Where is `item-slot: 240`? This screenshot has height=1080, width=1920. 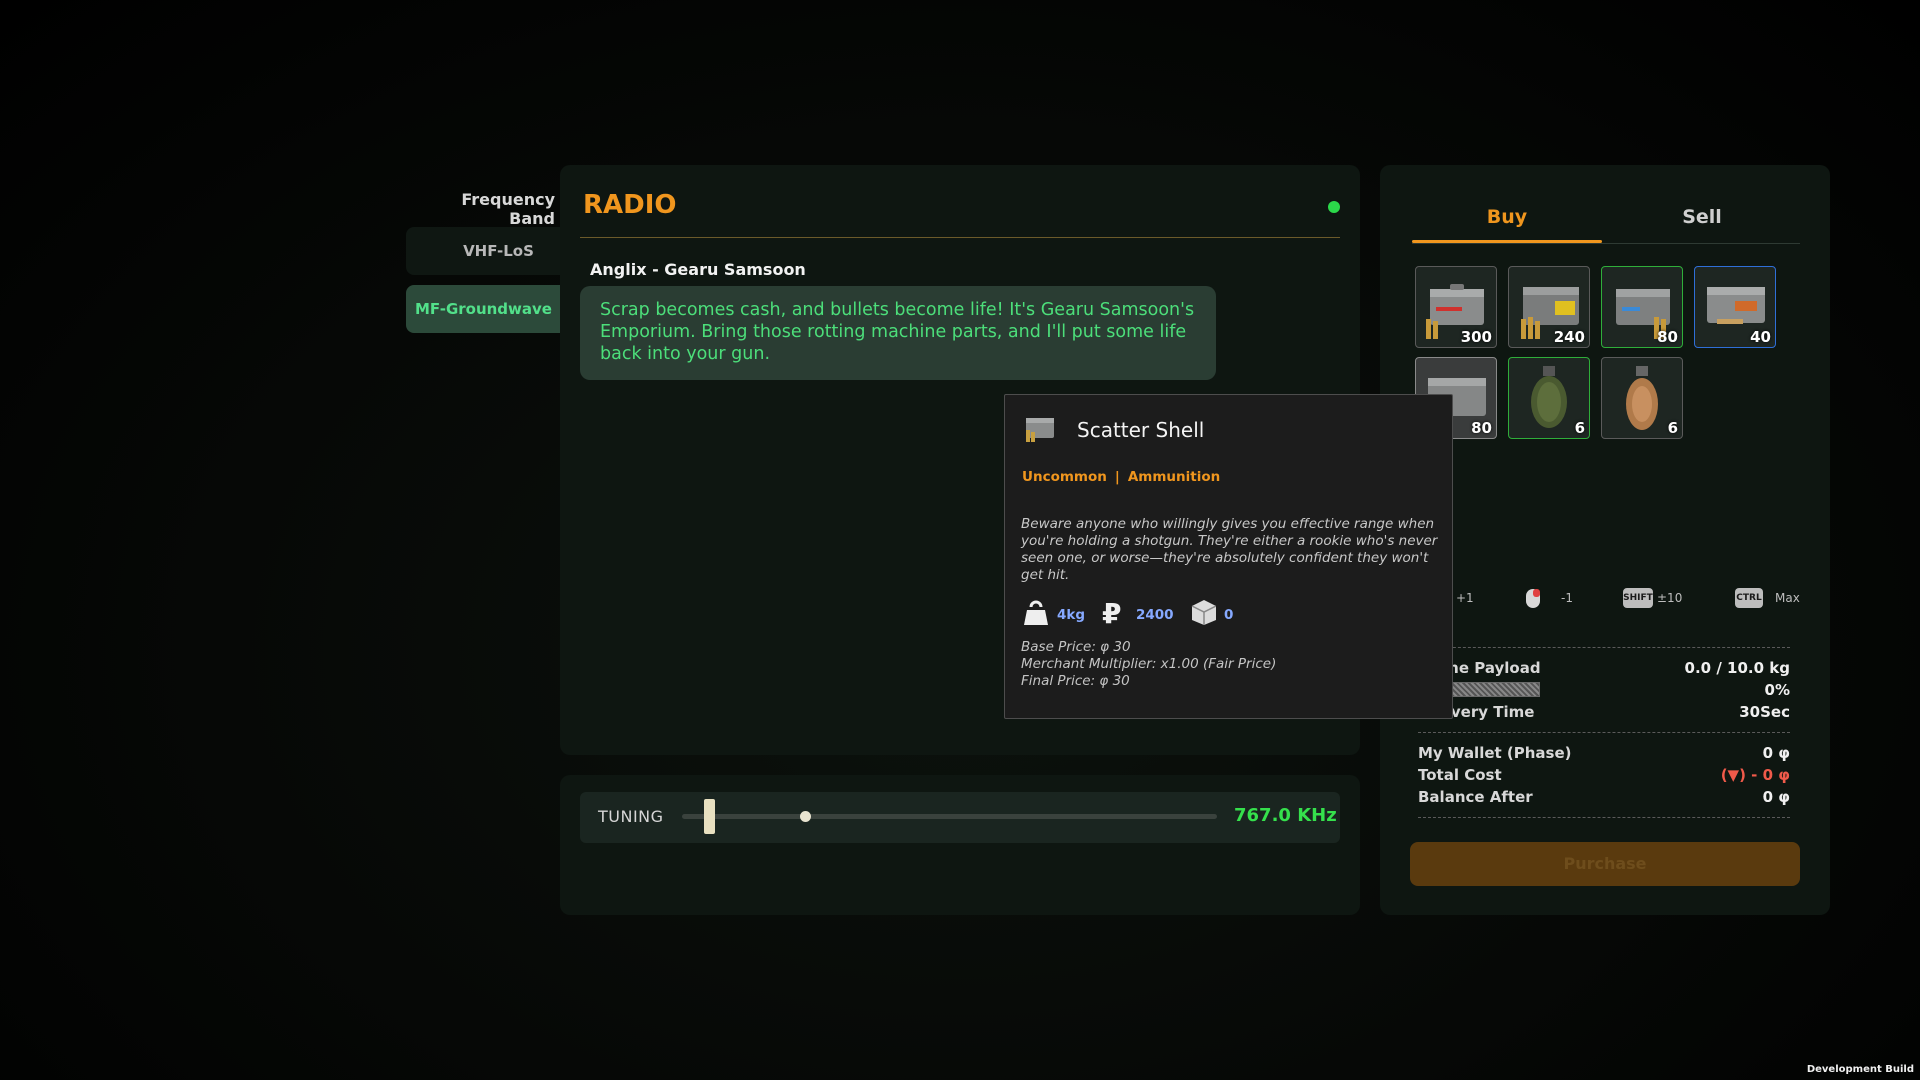
item-slot: 240 is located at coordinates (1549, 307).